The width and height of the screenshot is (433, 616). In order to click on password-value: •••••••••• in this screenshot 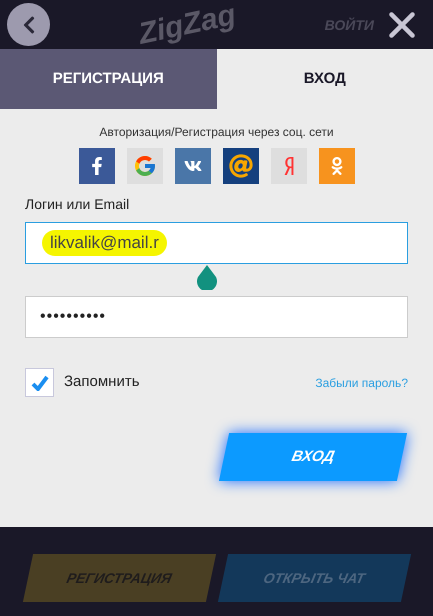, I will do `click(73, 317)`.